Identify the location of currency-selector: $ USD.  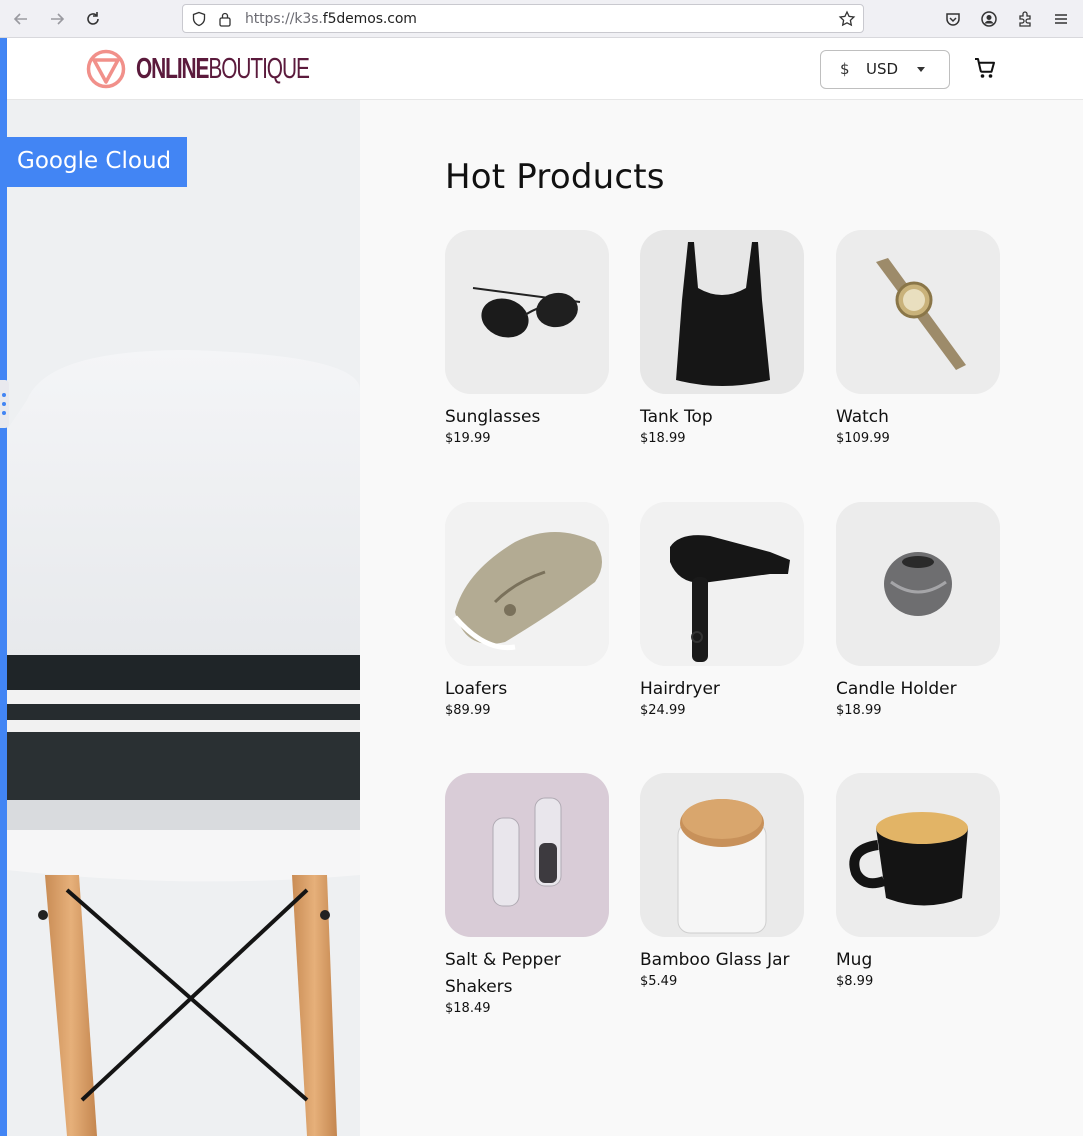
(885, 69).